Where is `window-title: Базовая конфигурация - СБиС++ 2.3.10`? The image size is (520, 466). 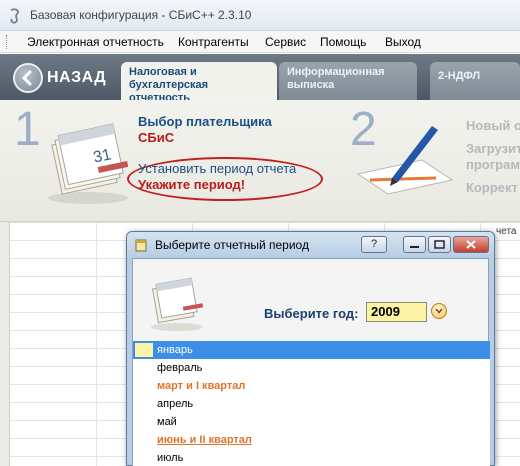 window-title: Базовая конфигурация - СБиС++ 2.3.10 is located at coordinates (141, 15).